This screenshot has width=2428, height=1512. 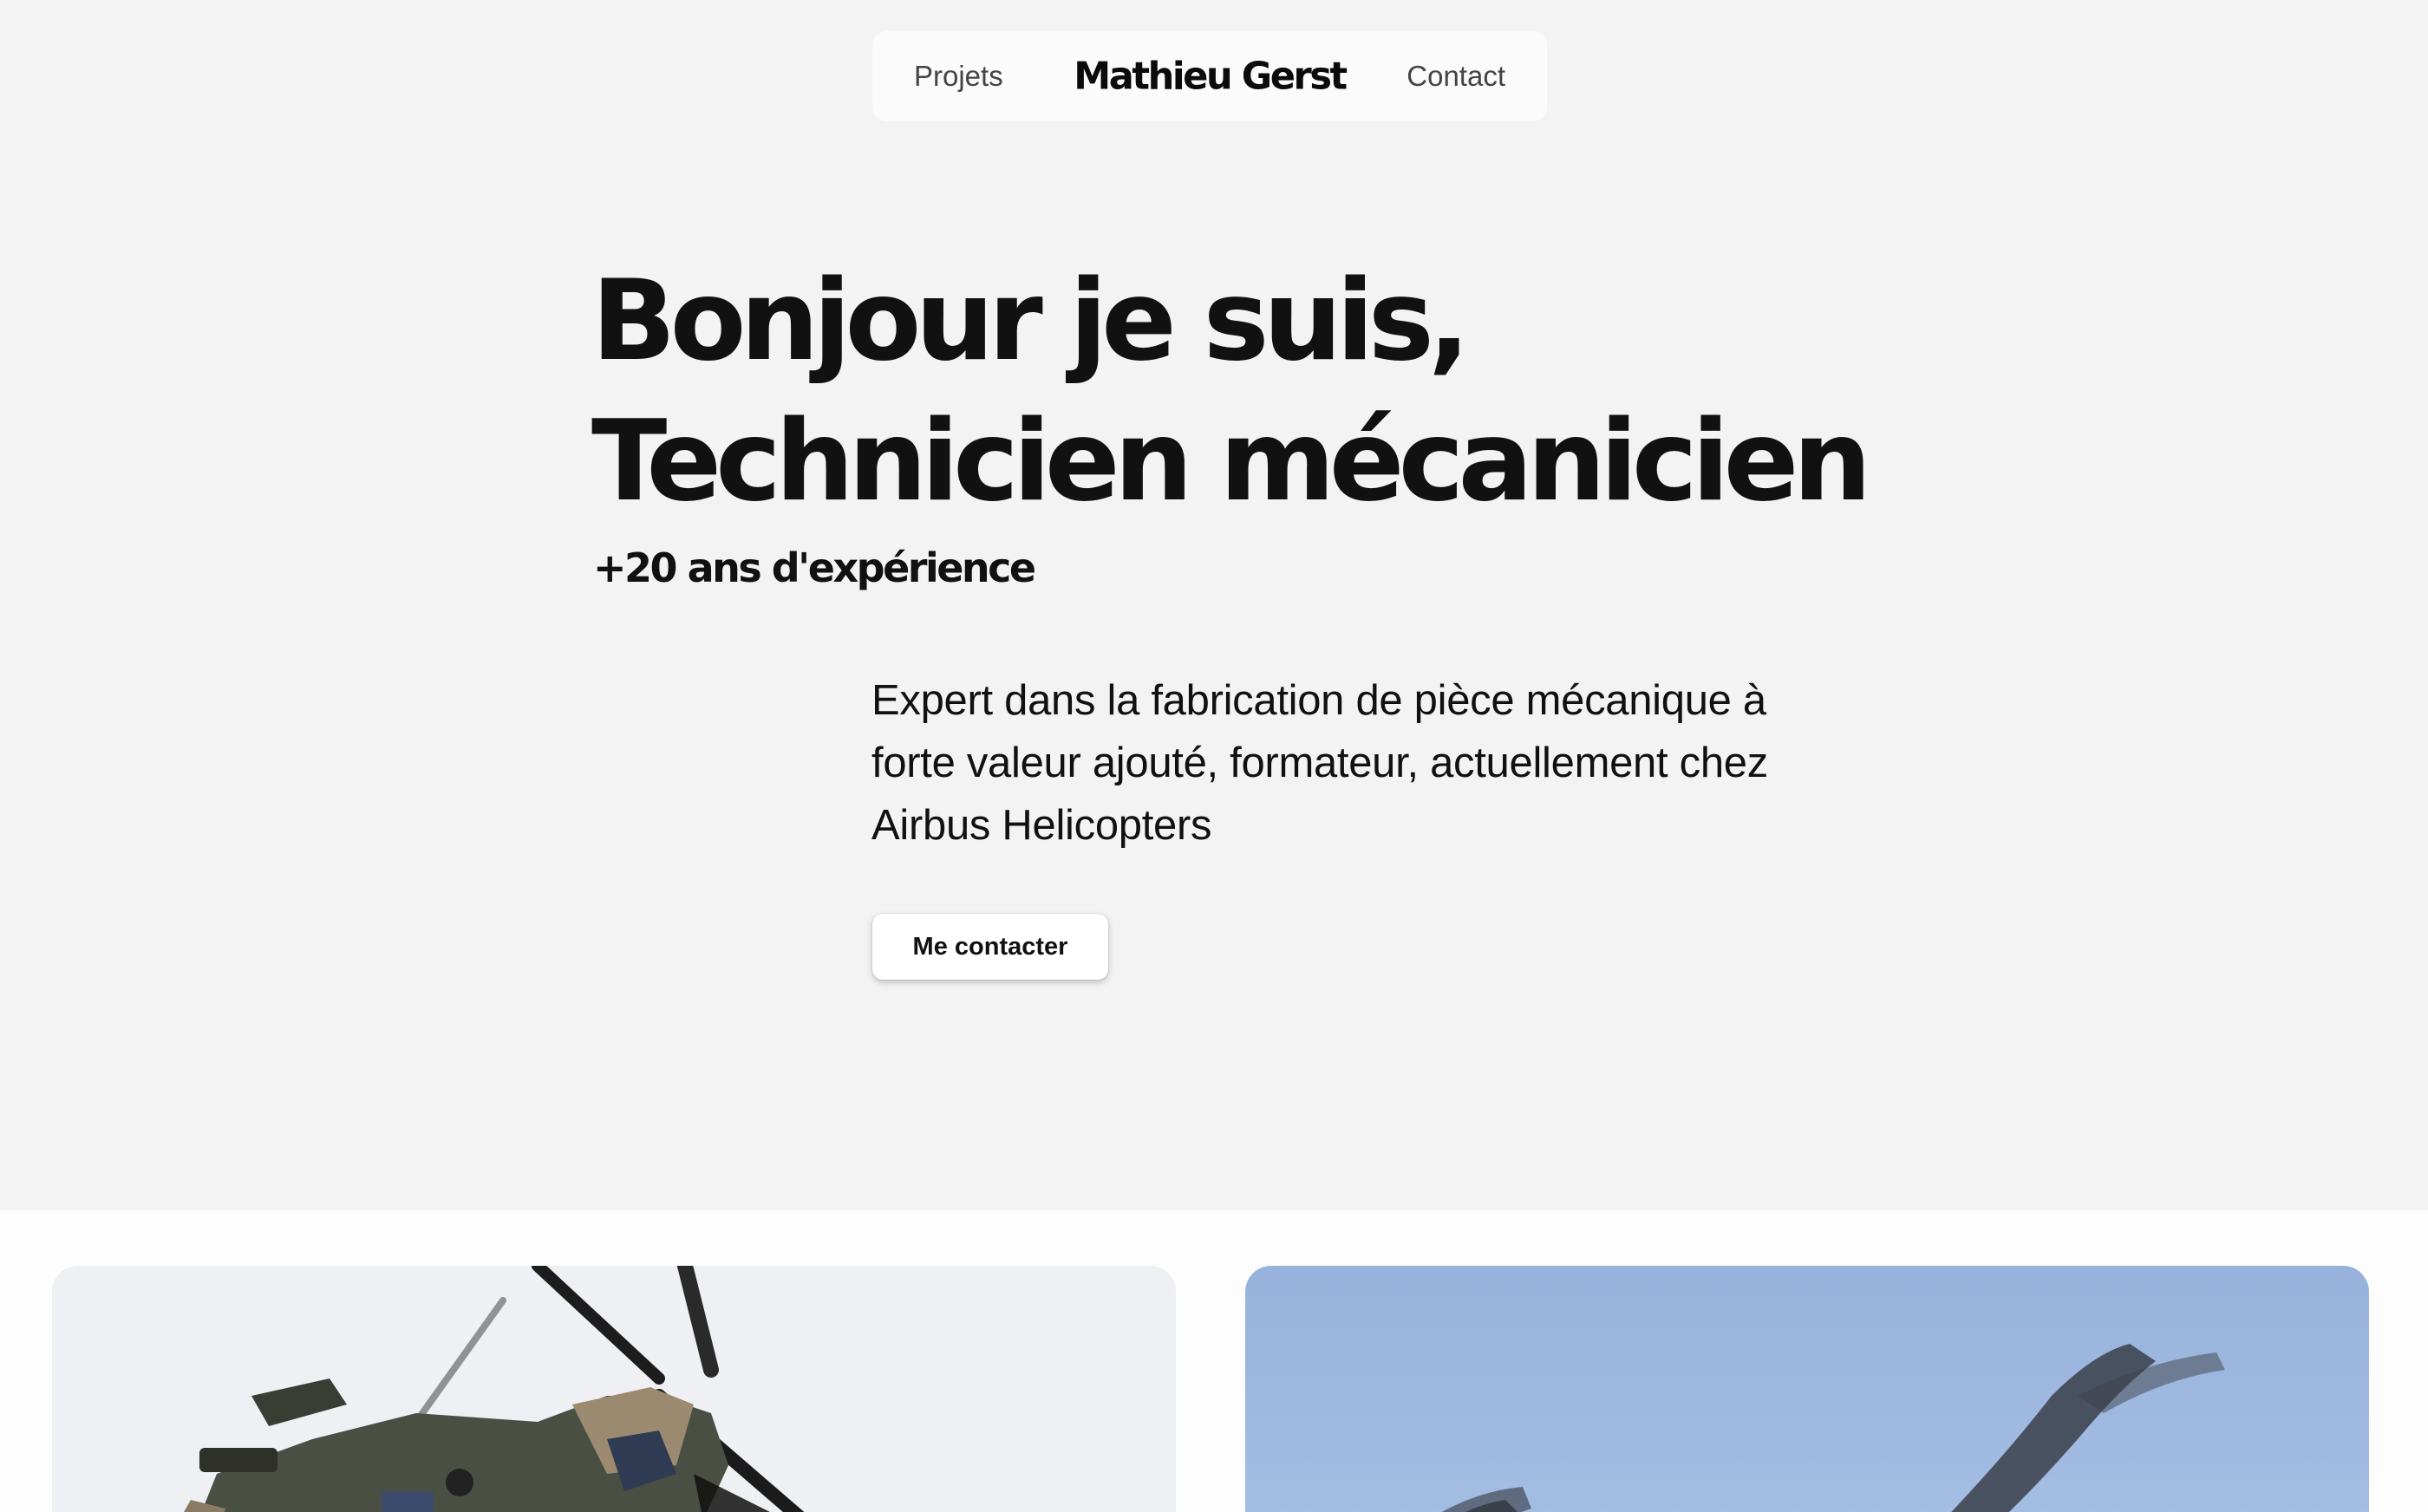 What do you see at coordinates (494, 1389) in the screenshot?
I see `military-helicopter-image` at bounding box center [494, 1389].